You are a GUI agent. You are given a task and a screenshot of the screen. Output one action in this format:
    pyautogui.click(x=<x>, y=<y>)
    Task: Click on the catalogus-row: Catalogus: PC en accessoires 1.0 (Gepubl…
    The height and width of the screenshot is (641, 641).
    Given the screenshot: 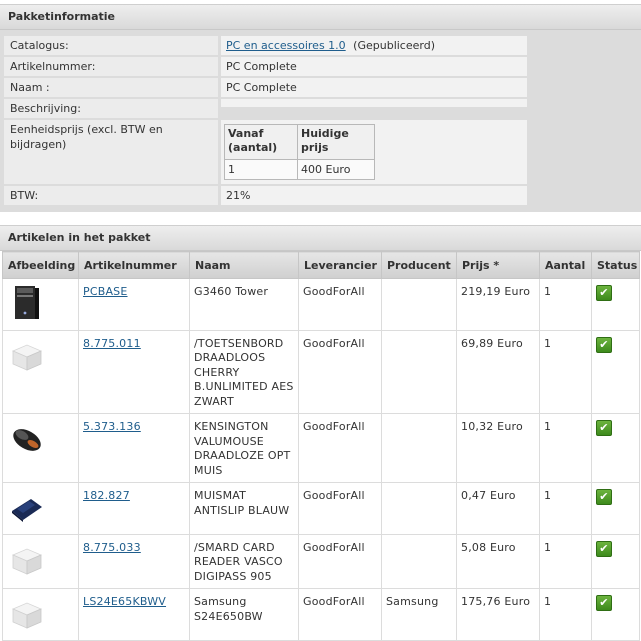 What is the action you would take?
    pyautogui.click(x=322, y=45)
    